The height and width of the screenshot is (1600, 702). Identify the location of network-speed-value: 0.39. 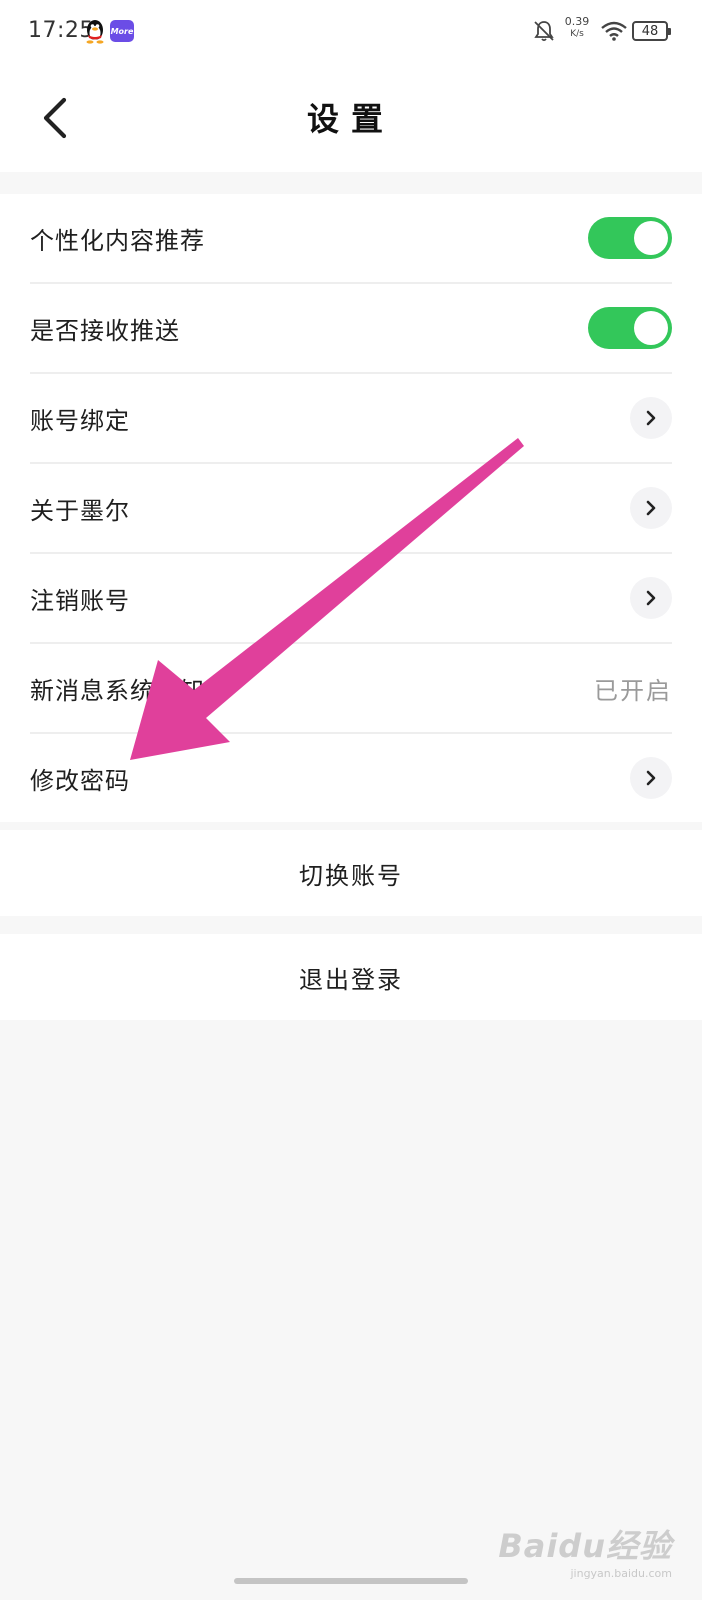
(577, 21).